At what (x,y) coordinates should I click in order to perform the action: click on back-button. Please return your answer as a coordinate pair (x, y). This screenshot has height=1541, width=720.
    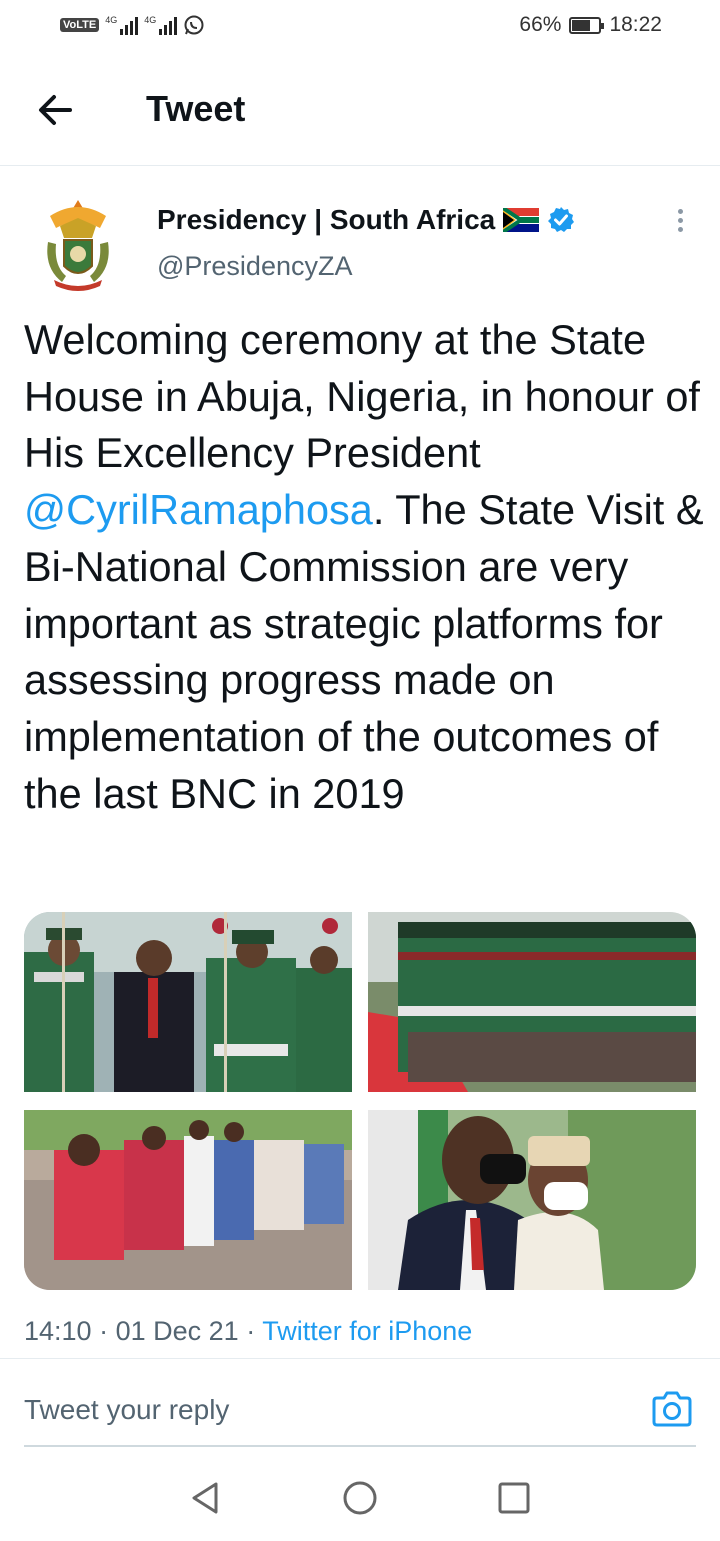
    Looking at the image, I should click on (55, 110).